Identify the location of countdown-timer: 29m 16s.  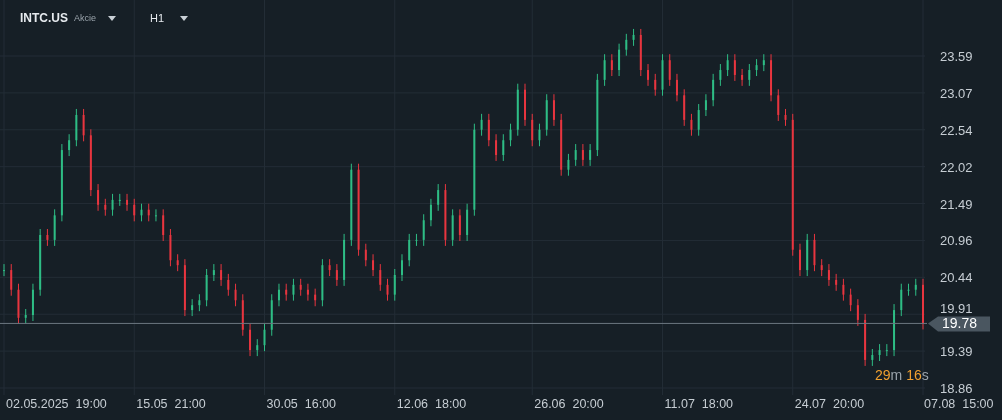
(902, 375).